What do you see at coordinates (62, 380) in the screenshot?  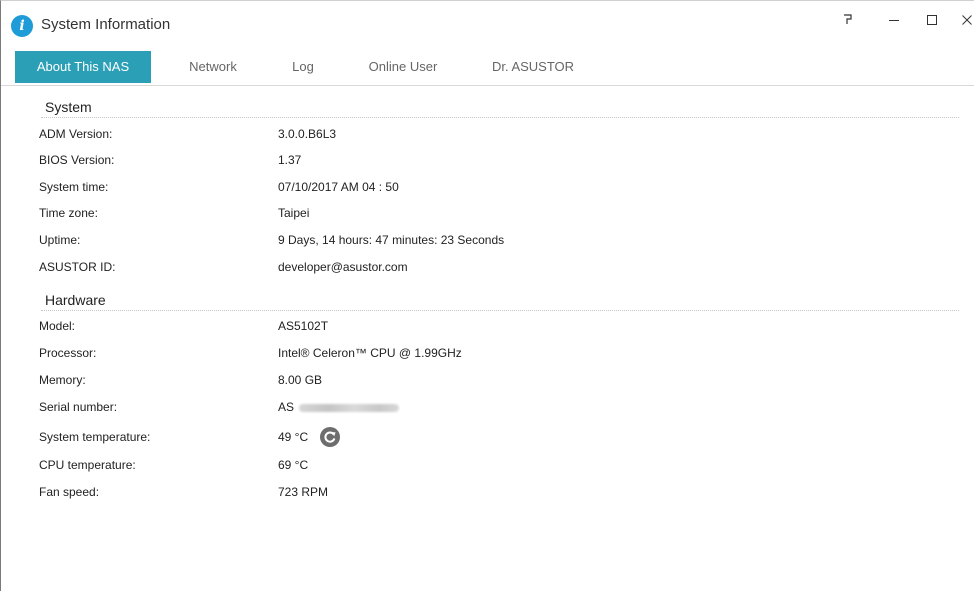 I see `row-label: Memory:` at bounding box center [62, 380].